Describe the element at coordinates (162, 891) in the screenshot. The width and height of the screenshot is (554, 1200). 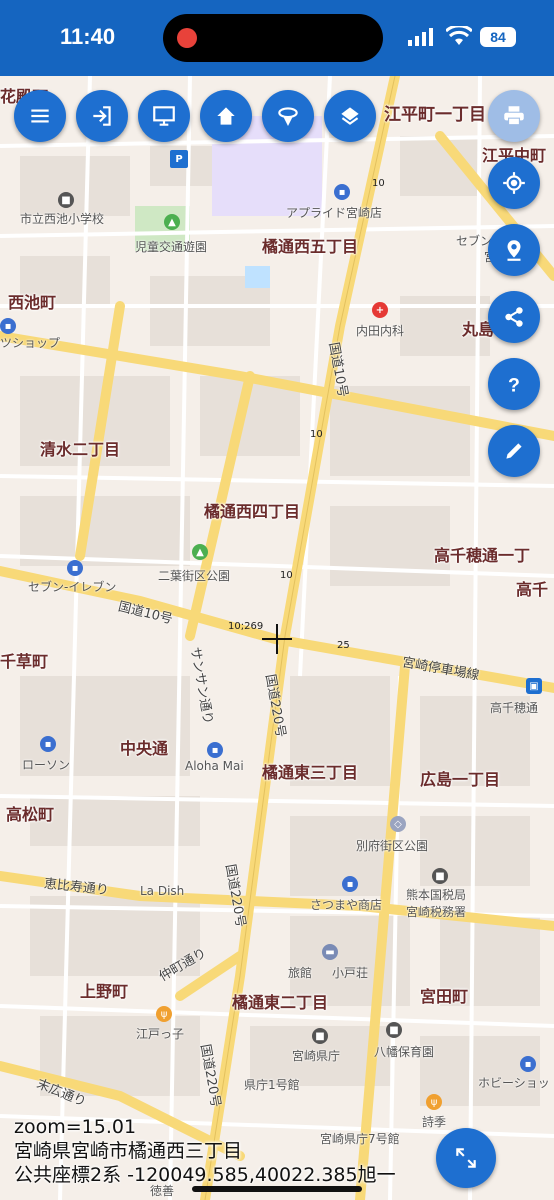
I see `place-label: La Dish` at that location.